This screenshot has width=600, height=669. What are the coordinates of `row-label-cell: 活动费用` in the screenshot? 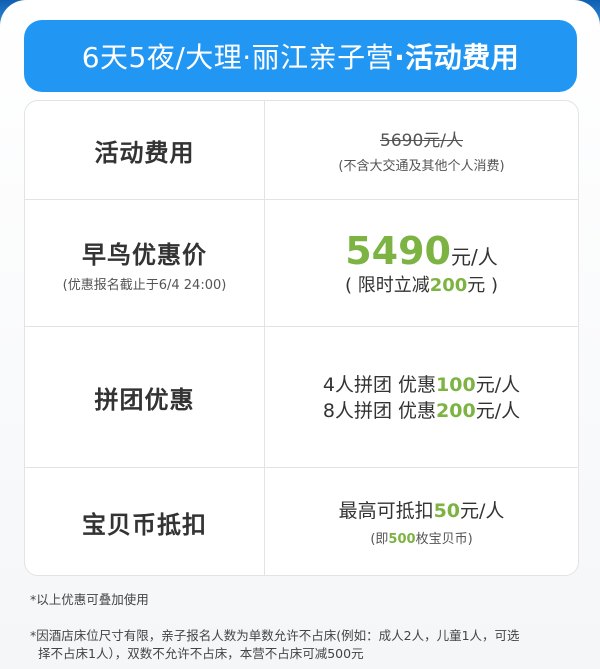 It's located at (145, 150).